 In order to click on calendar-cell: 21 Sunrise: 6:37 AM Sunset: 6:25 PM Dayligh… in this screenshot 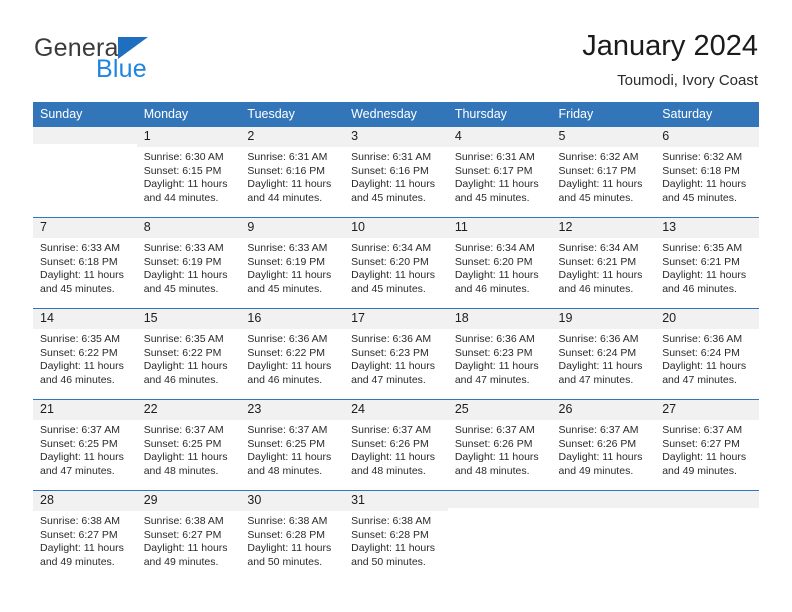, I will do `click(85, 445)`.